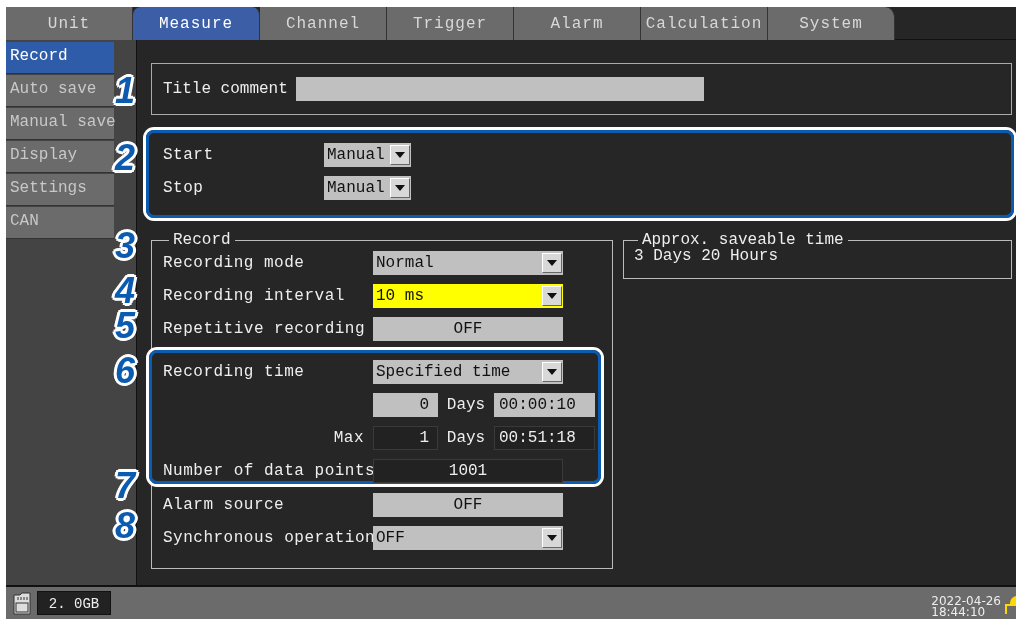 This screenshot has height=619, width=1016. Describe the element at coordinates (184, 188) in the screenshot. I see `field-label: Stop` at that location.